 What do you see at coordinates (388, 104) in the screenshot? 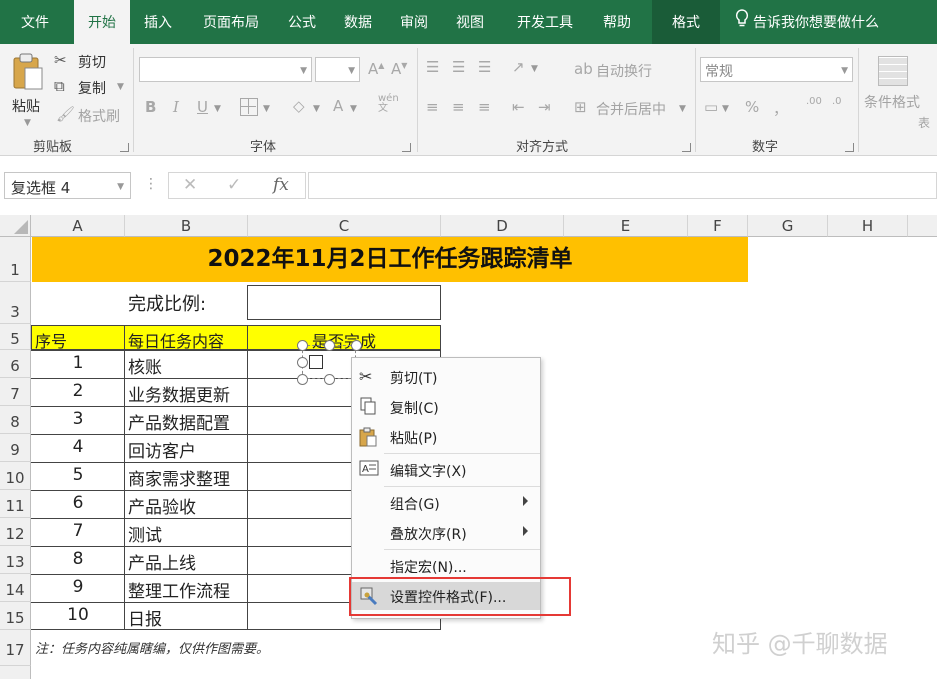
I see `phonetic-guide-icon: wén 文` at bounding box center [388, 104].